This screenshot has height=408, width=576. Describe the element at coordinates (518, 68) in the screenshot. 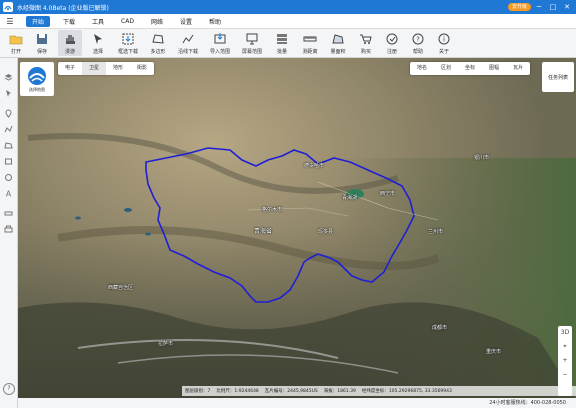

I see `tab-tile: 瓦片` at that location.